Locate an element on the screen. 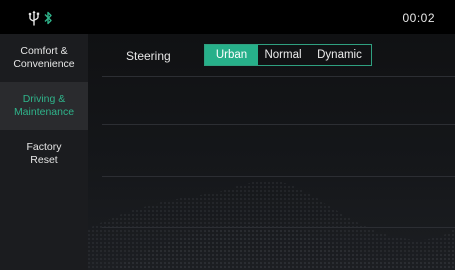 Image resolution: width=455 pixels, height=270 pixels. steering-option-dynamic: Dynamic is located at coordinates (339, 55).